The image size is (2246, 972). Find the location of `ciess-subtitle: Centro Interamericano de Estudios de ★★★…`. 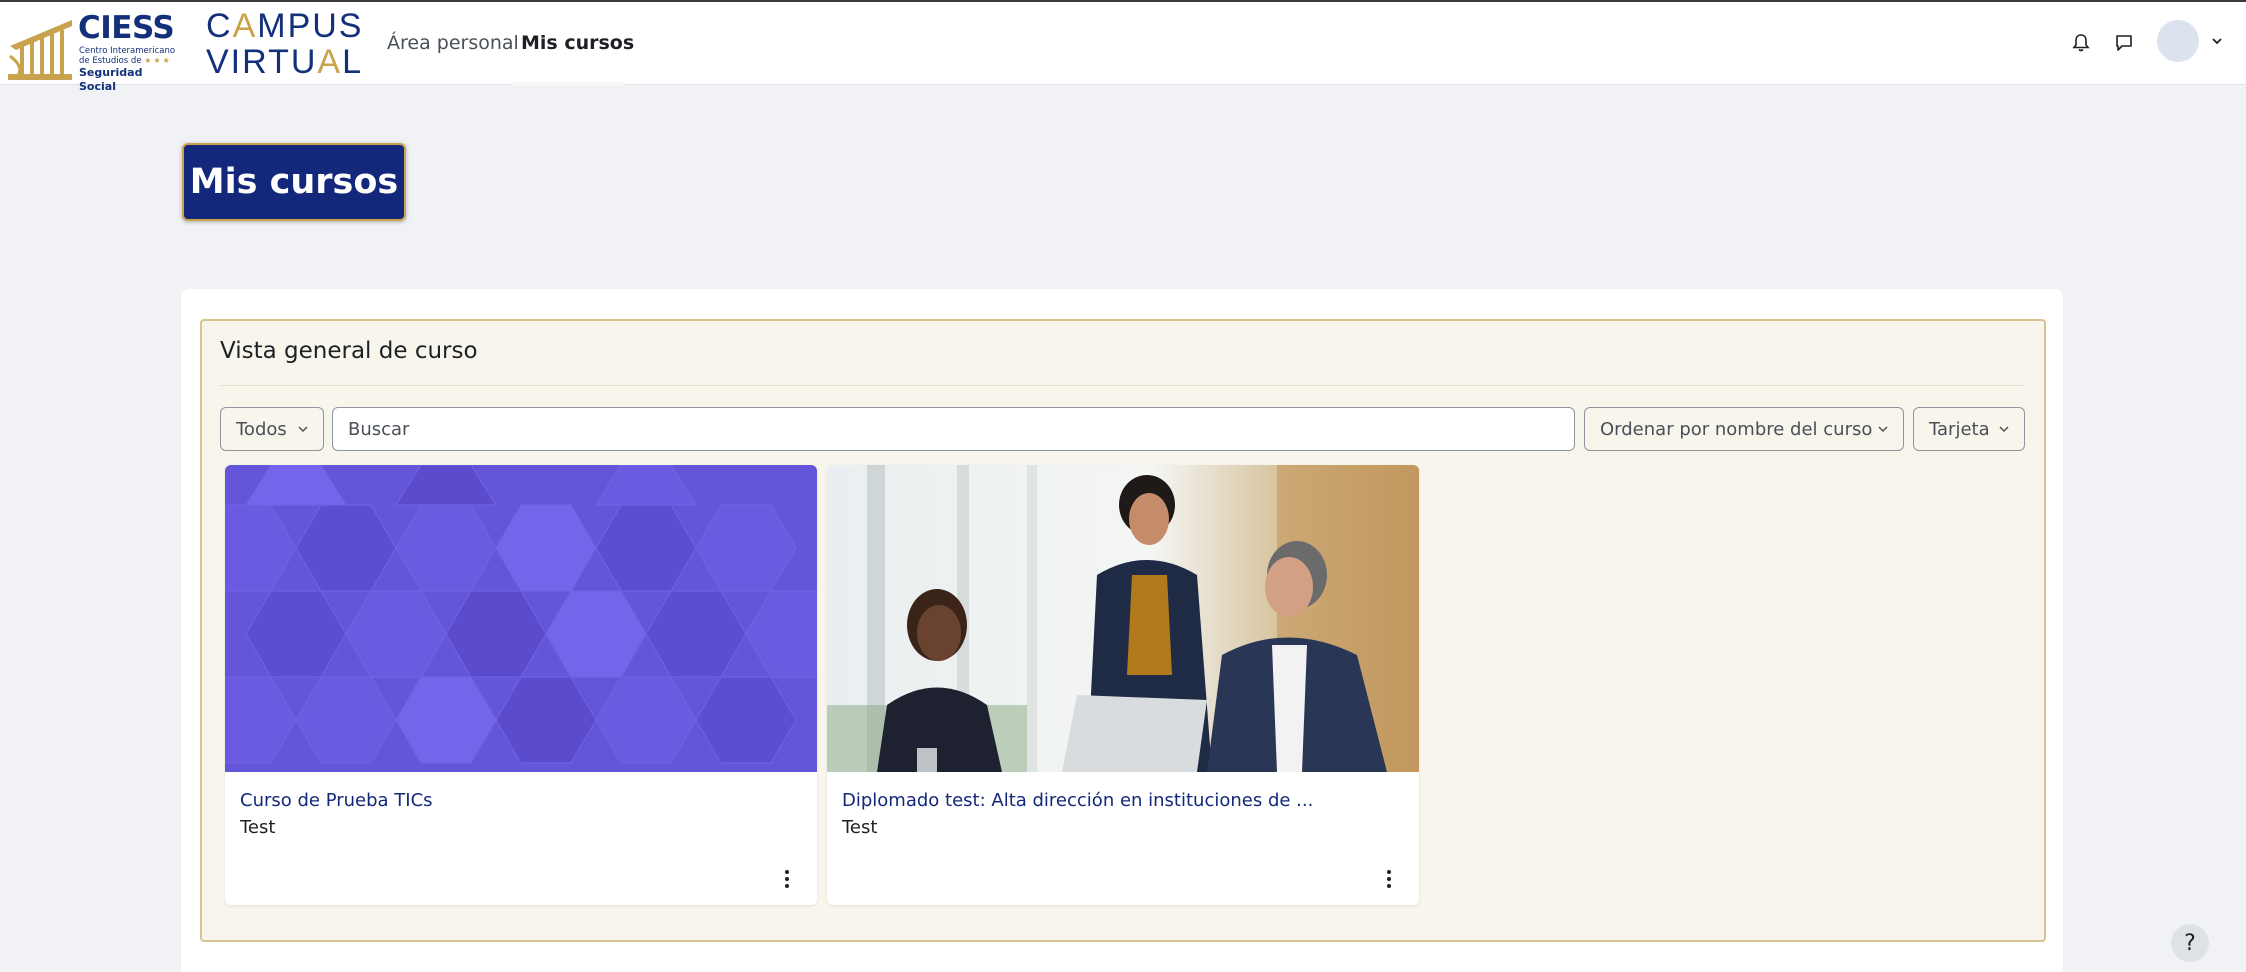

ciess-subtitle: Centro Interamericano de Estudios de ★★★… is located at coordinates (129, 70).